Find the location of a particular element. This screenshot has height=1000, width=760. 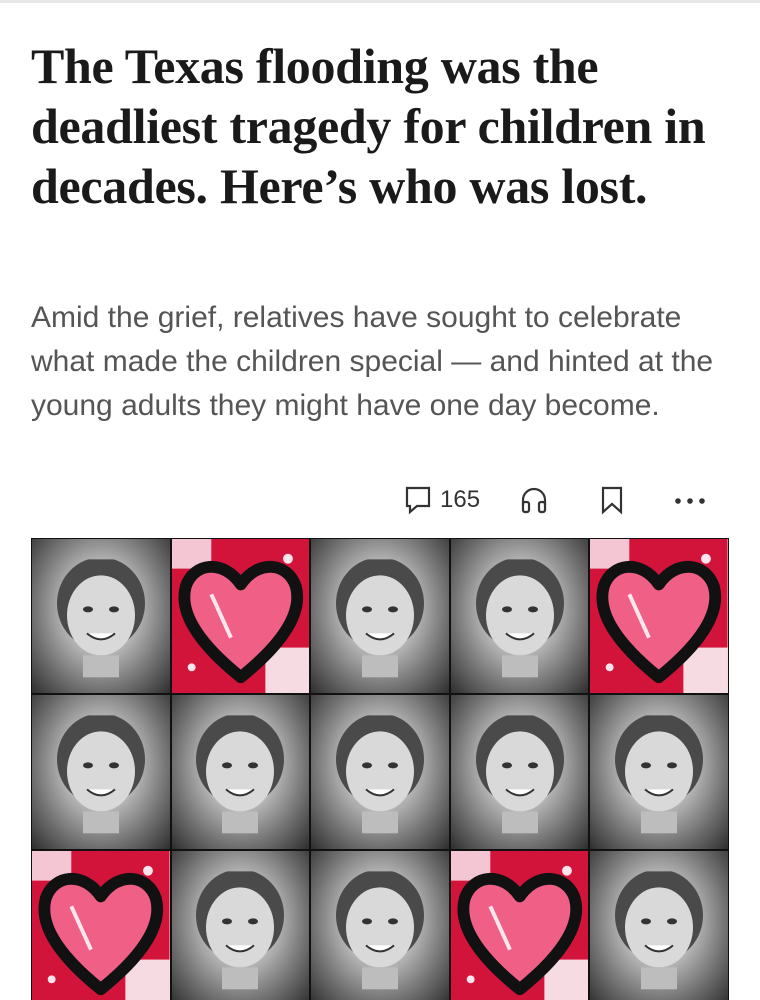

bookmark-icon is located at coordinates (612, 500).